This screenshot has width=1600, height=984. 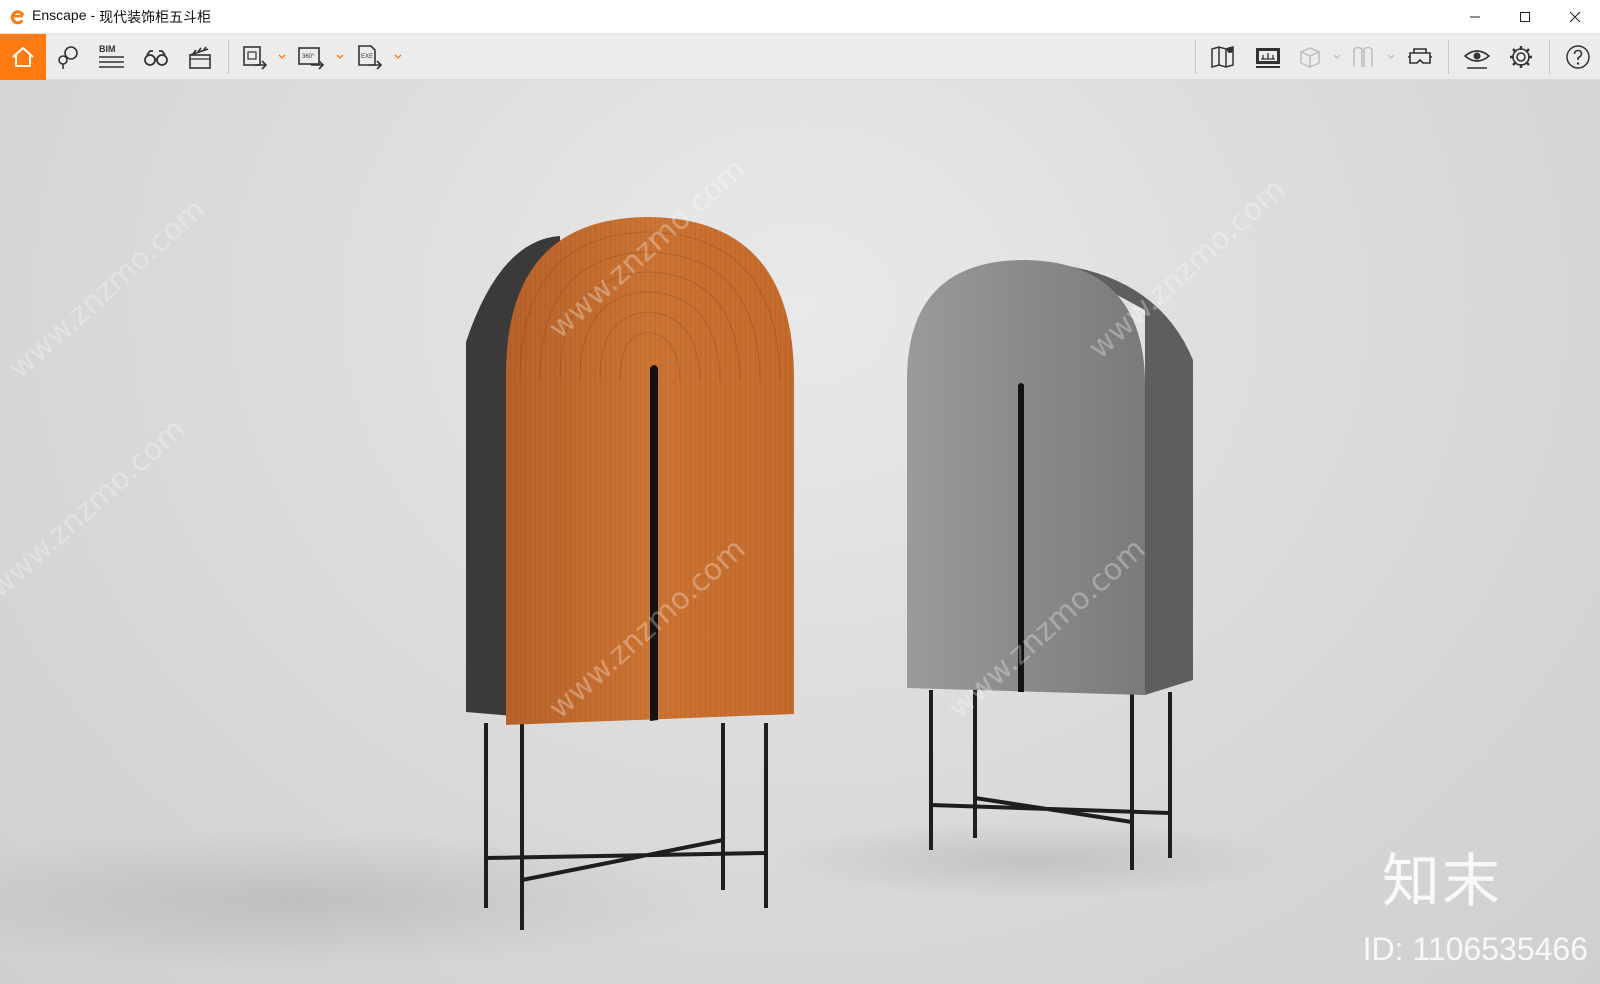 I want to click on svg-text: 360°, so click(x=308, y=57).